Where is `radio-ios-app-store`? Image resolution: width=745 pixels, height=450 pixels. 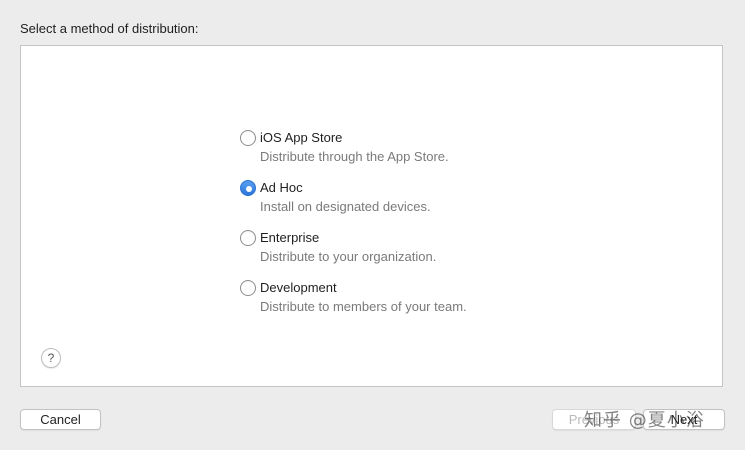 radio-ios-app-store is located at coordinates (248, 138).